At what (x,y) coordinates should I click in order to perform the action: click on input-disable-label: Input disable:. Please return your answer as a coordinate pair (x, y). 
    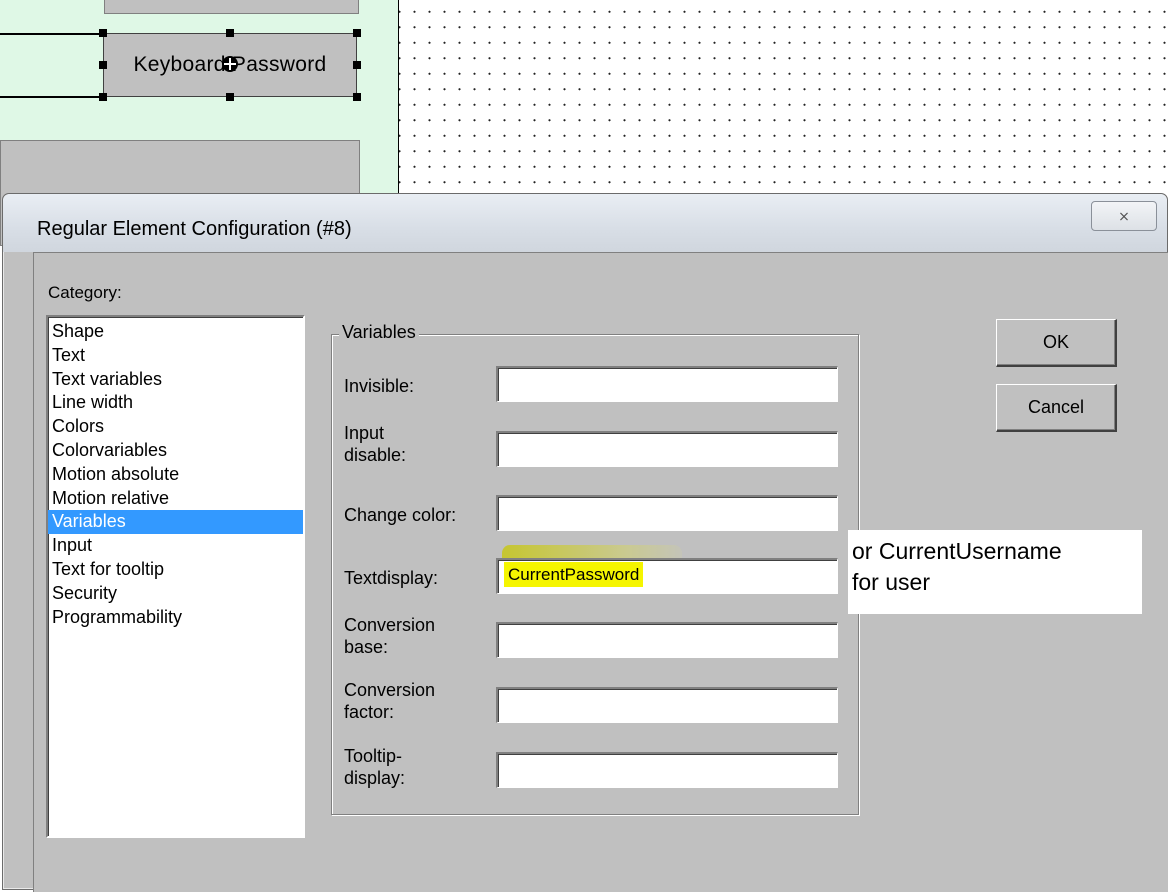
    Looking at the image, I should click on (375, 444).